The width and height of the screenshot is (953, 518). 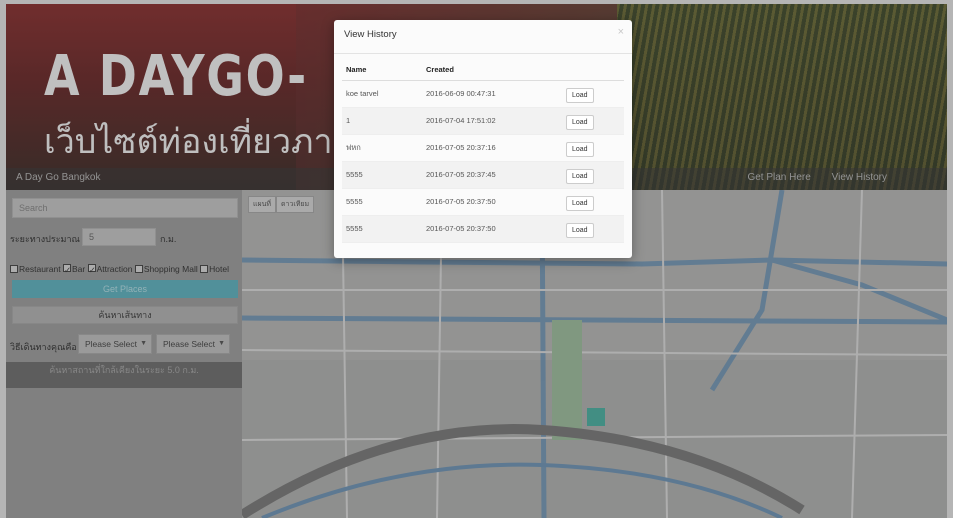 What do you see at coordinates (382, 94) in the screenshot?
I see `row-name: koe tarvel` at bounding box center [382, 94].